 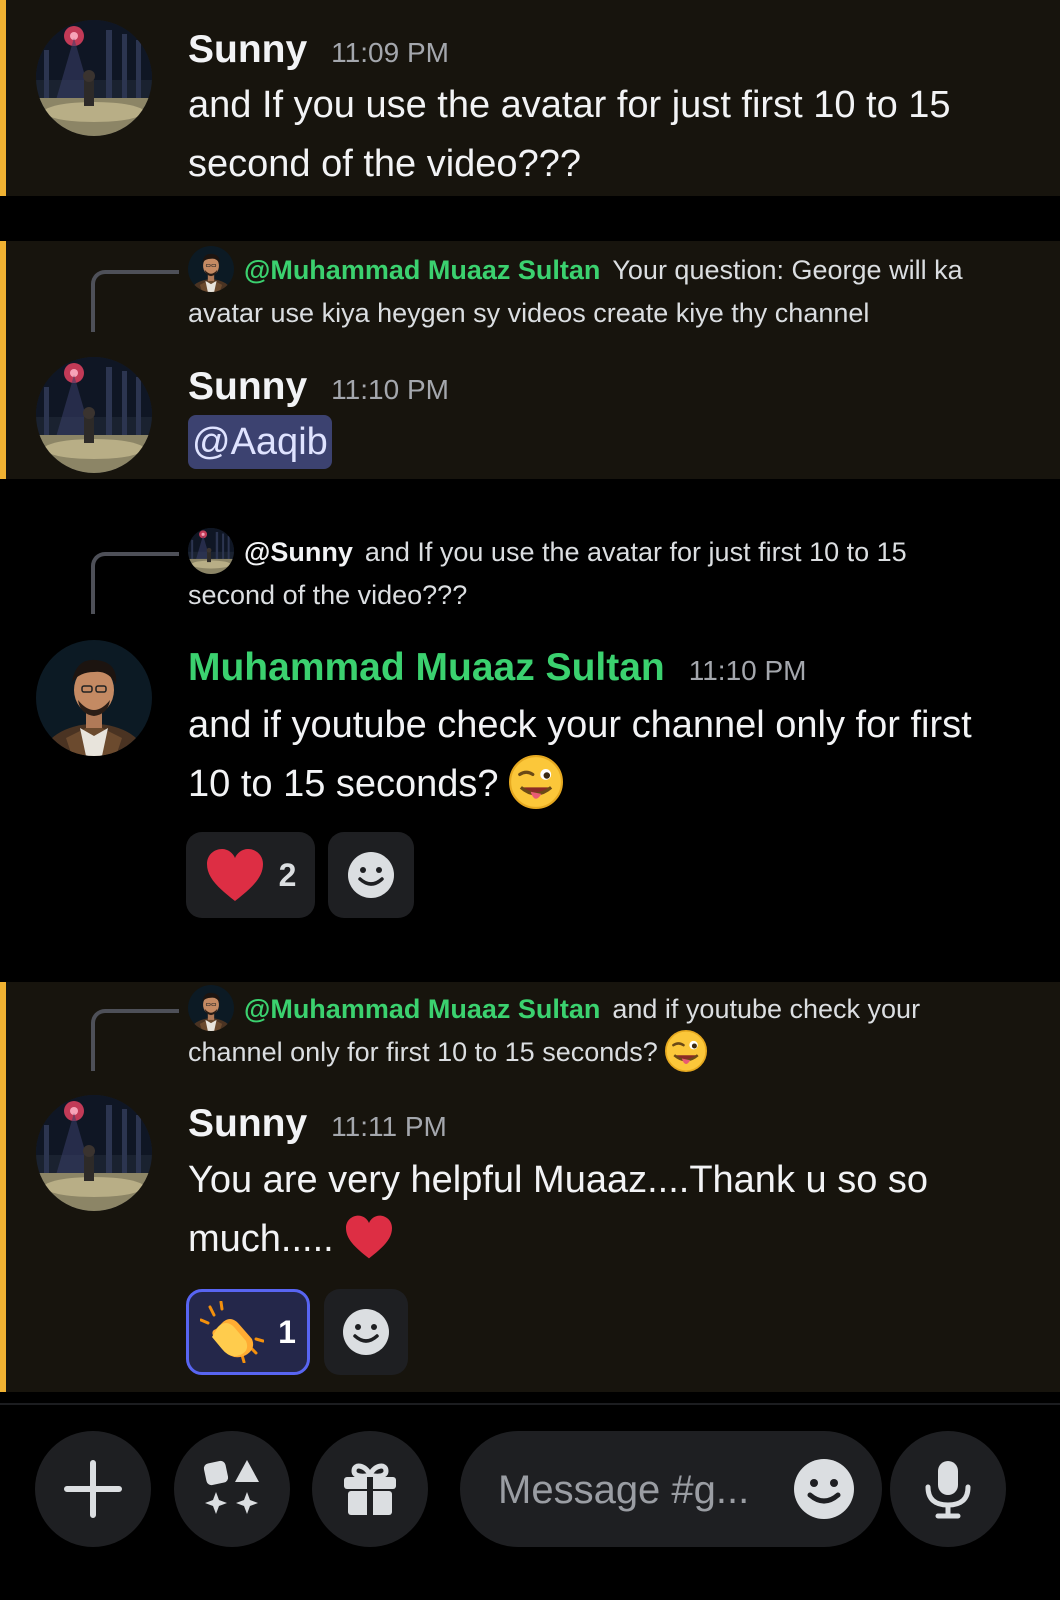 I want to click on attach-button, so click(x=93, y=1489).